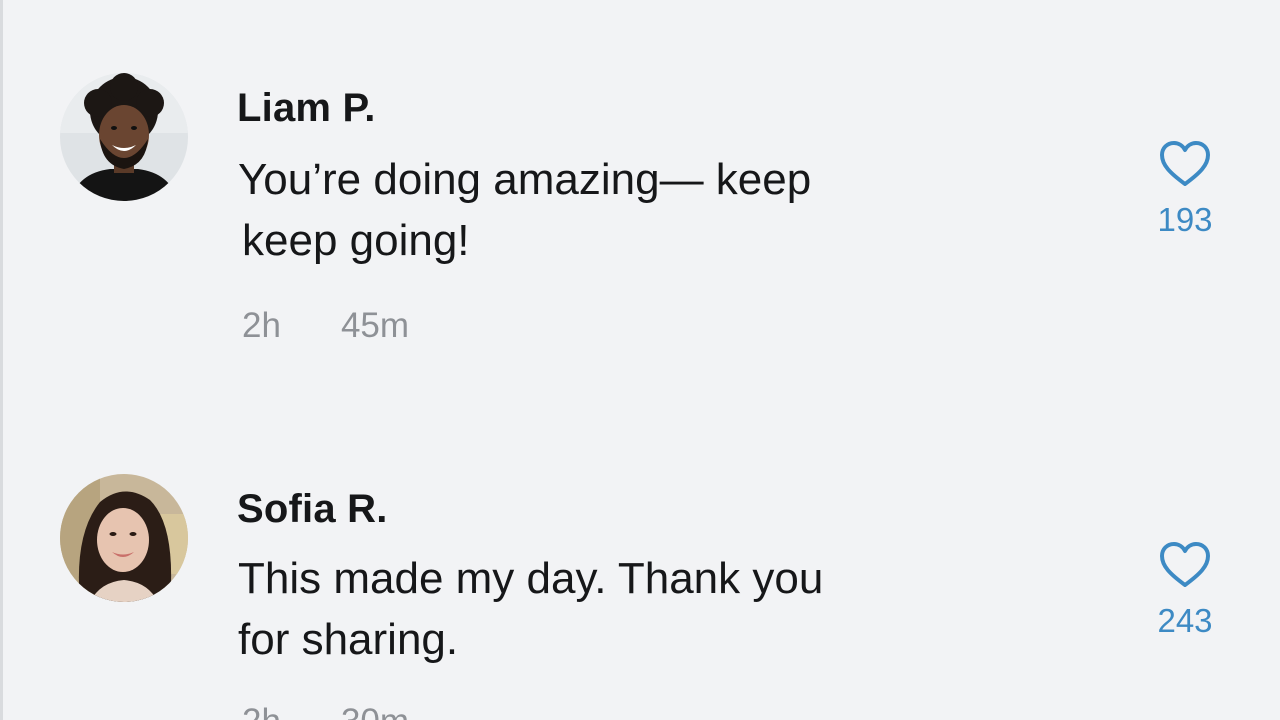 The image size is (1280, 720). I want to click on comment-text-line: for sharing., so click(348, 639).